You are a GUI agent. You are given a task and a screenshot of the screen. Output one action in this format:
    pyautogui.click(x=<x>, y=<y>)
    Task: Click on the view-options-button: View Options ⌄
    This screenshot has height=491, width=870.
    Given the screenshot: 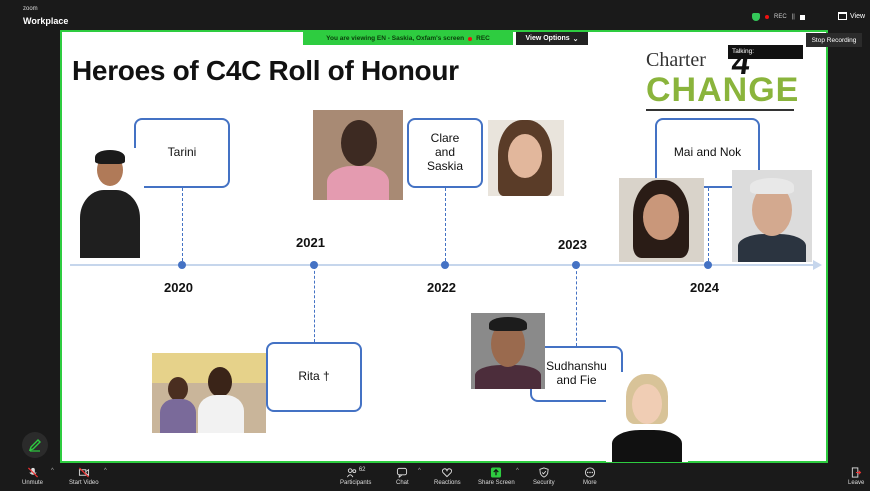 What is the action you would take?
    pyautogui.click(x=552, y=38)
    